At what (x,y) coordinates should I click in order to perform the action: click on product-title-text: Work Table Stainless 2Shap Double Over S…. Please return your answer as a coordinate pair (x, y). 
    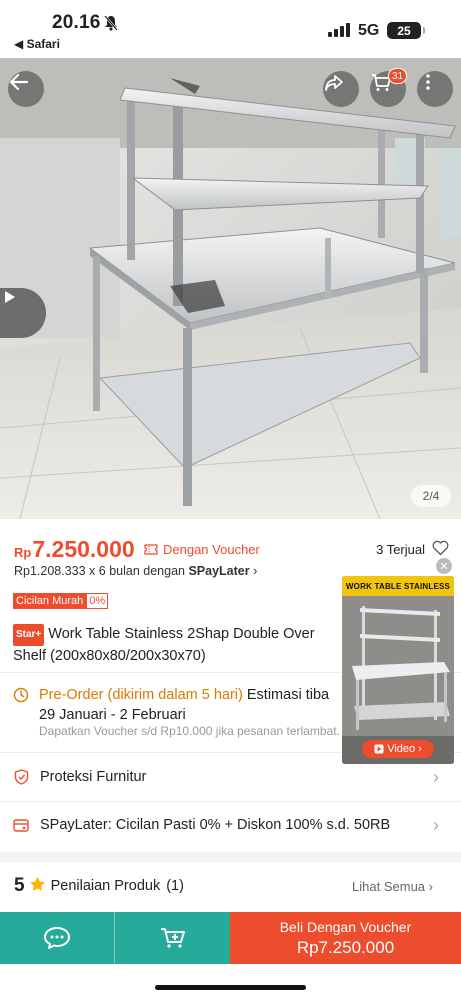
    Looking at the image, I should click on (164, 645).